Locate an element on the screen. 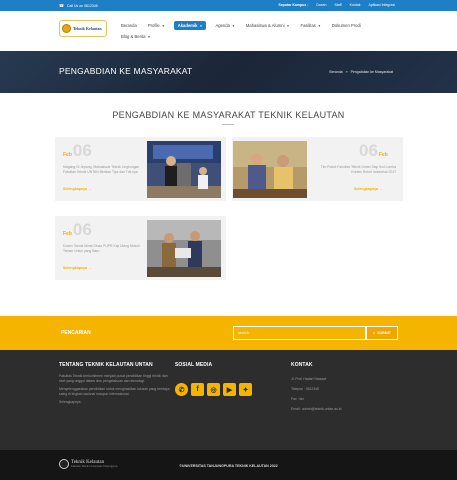 This screenshot has height=480, width=457. nav-mahasiswa-alumni: Mahasiswa & Alumni ▼ is located at coordinates (268, 25).